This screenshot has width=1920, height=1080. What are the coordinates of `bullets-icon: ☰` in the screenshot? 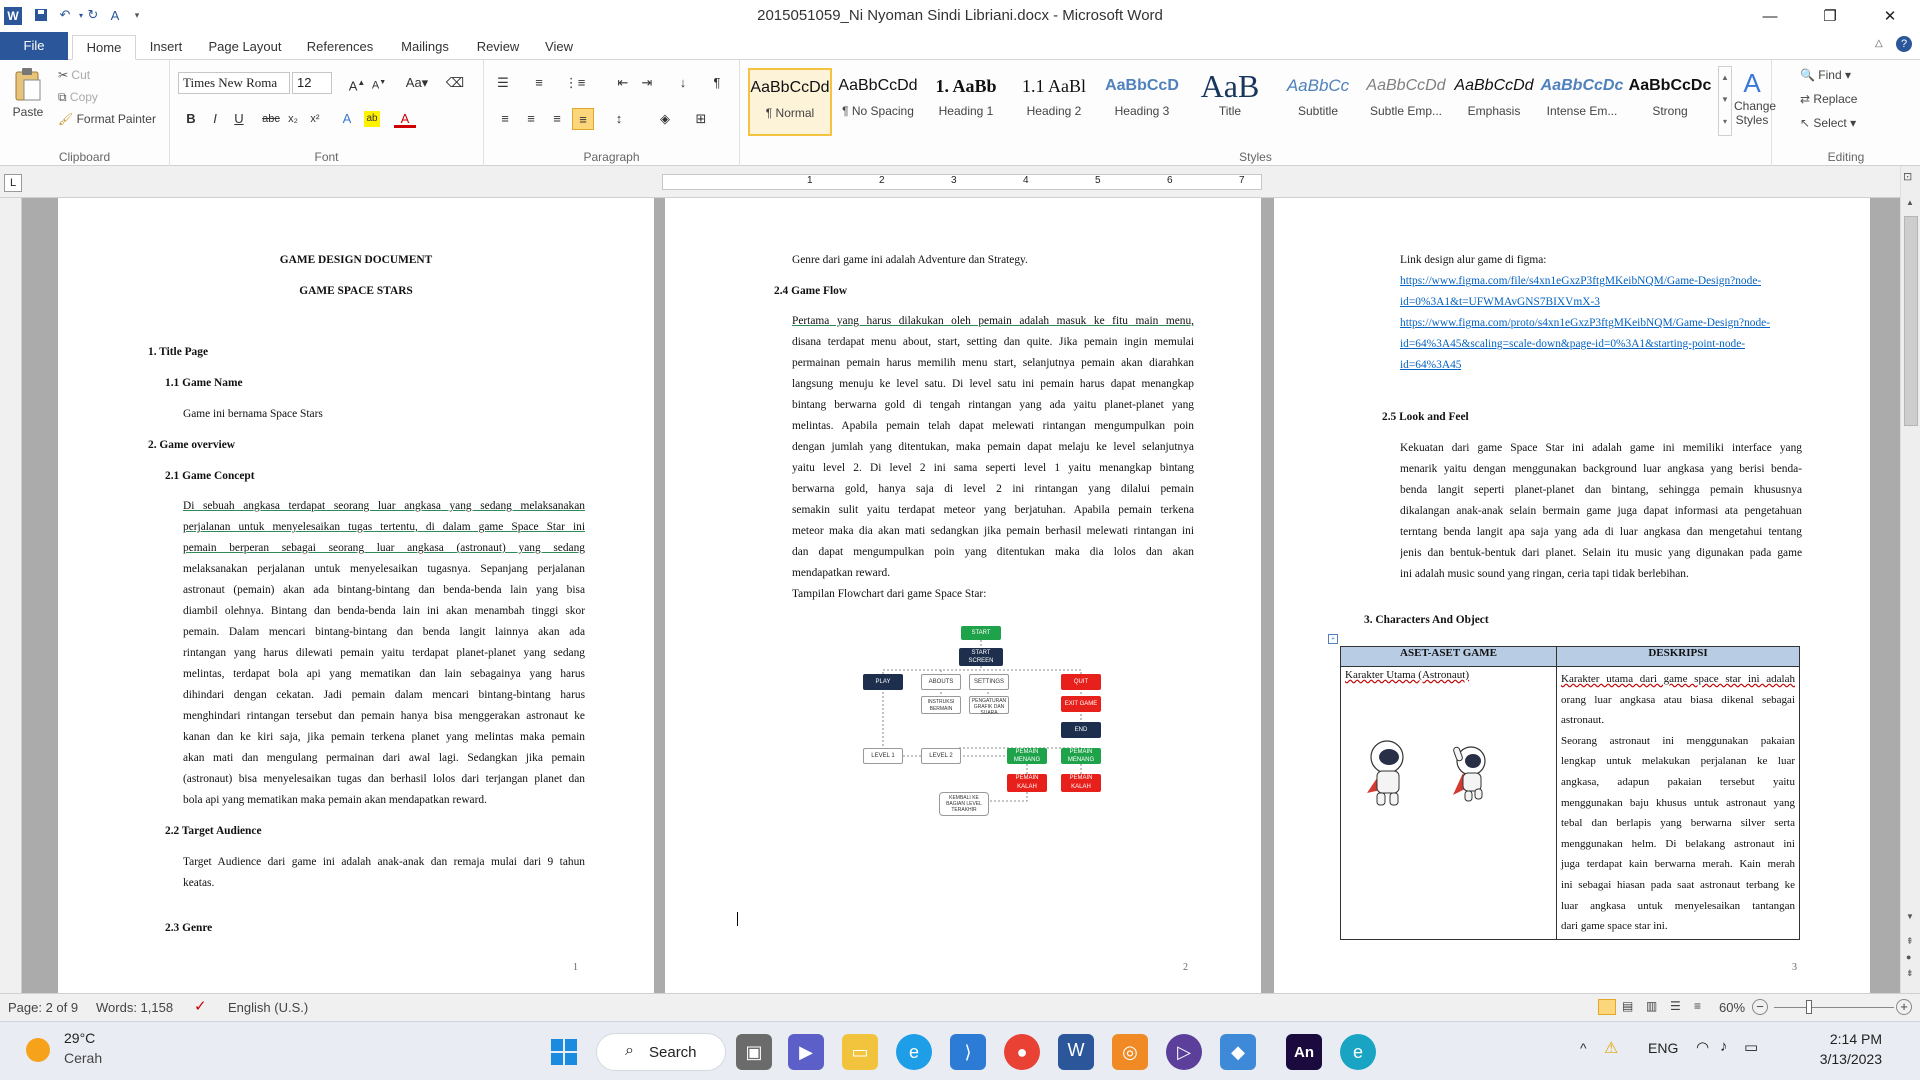 It's located at (503, 83).